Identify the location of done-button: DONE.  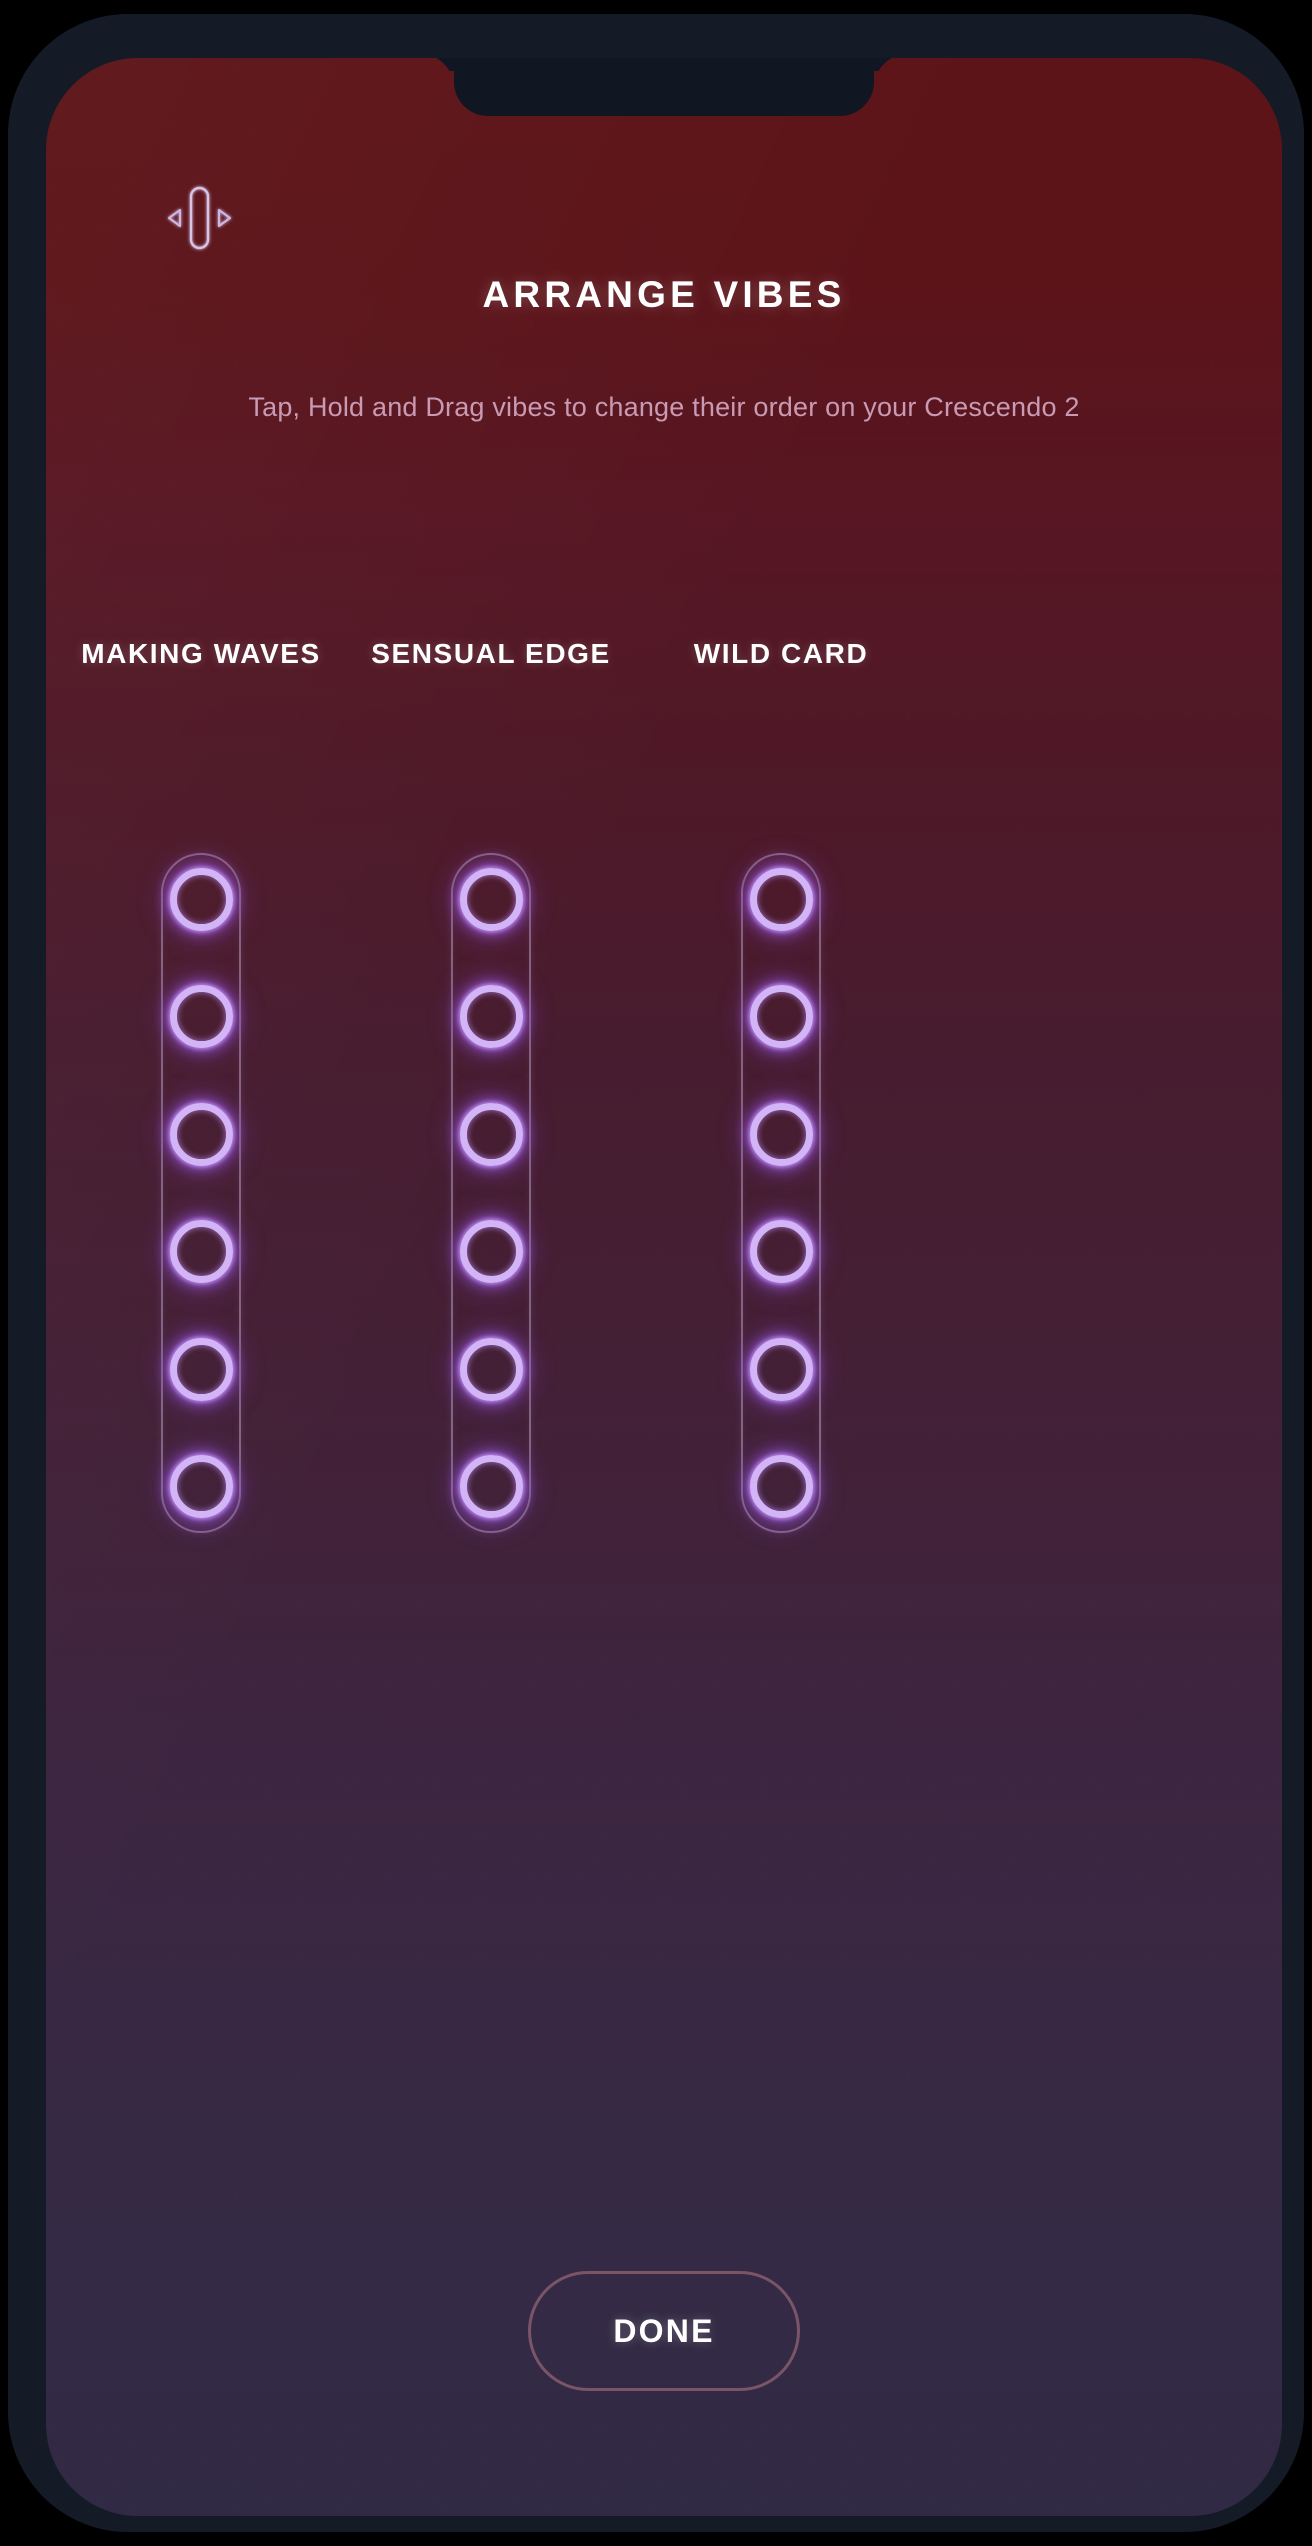
(664, 2331).